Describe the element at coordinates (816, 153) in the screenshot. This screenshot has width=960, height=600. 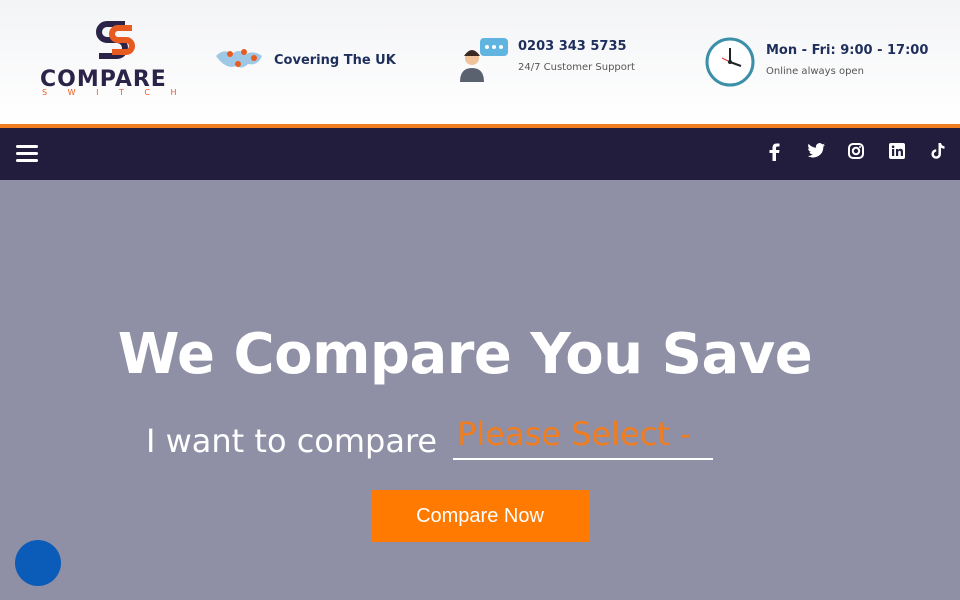
I see `twitter-icon` at that location.